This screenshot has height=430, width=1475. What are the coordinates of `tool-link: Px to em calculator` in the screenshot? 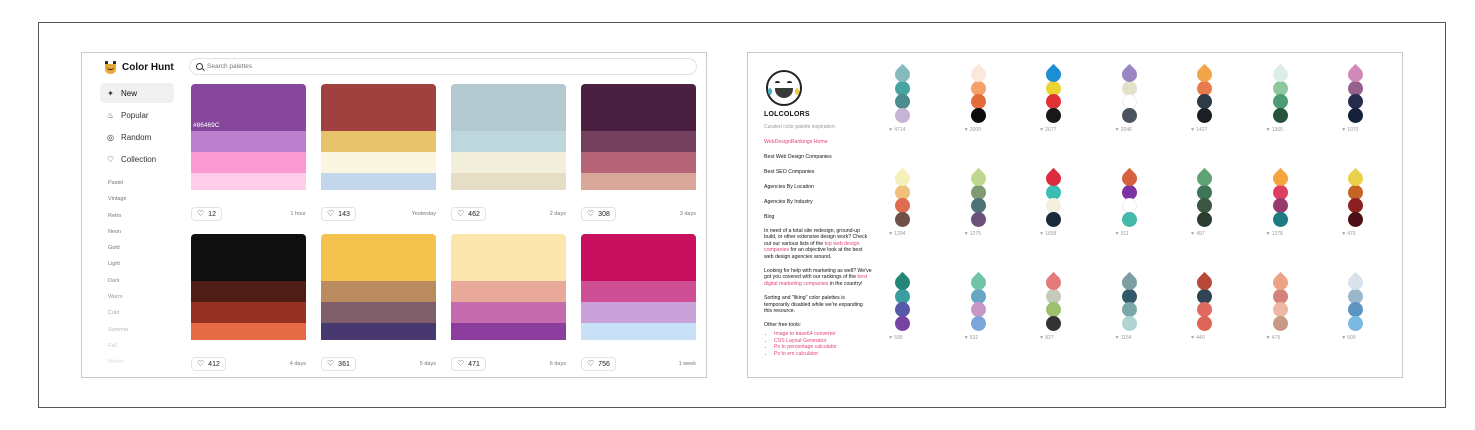 It's located at (823, 354).